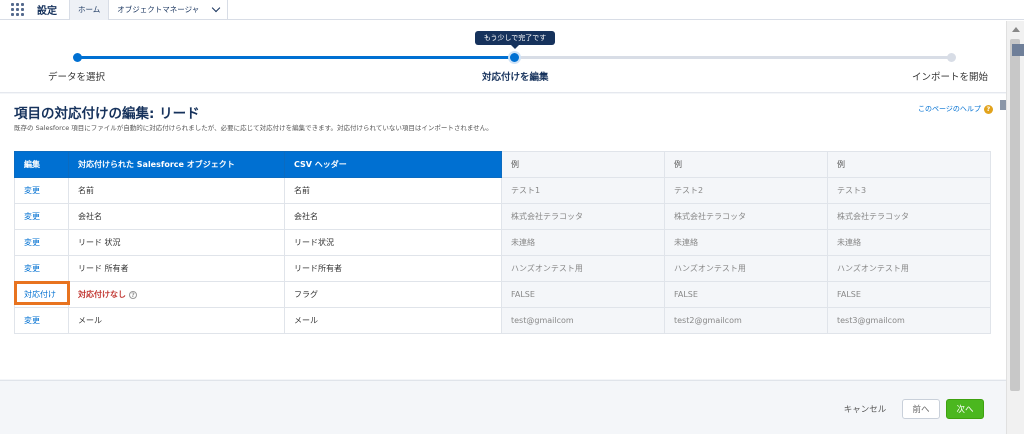  I want to click on help-link: このページのヘルプ ?, so click(955, 109).